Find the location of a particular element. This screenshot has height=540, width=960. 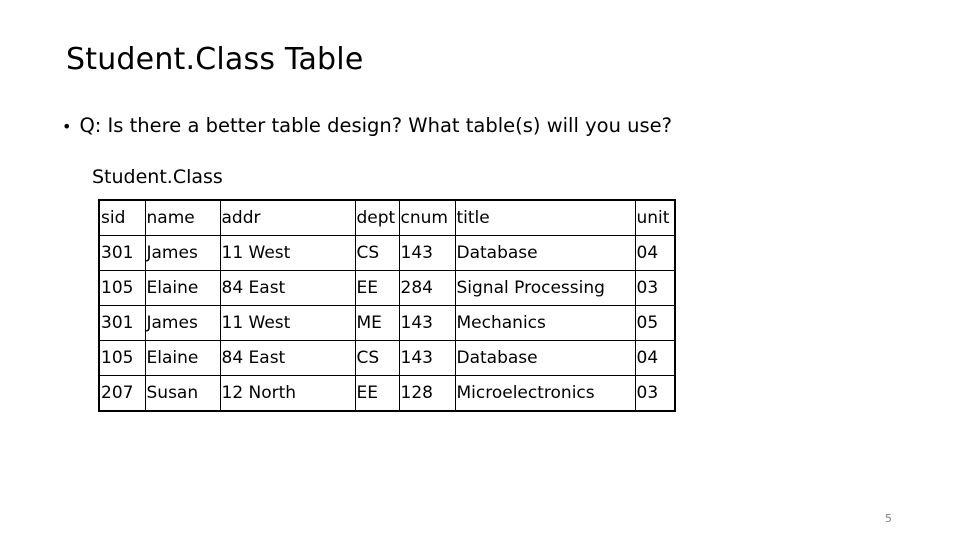

table-header-row: sid name addr dept cnum title unit is located at coordinates (387, 217).